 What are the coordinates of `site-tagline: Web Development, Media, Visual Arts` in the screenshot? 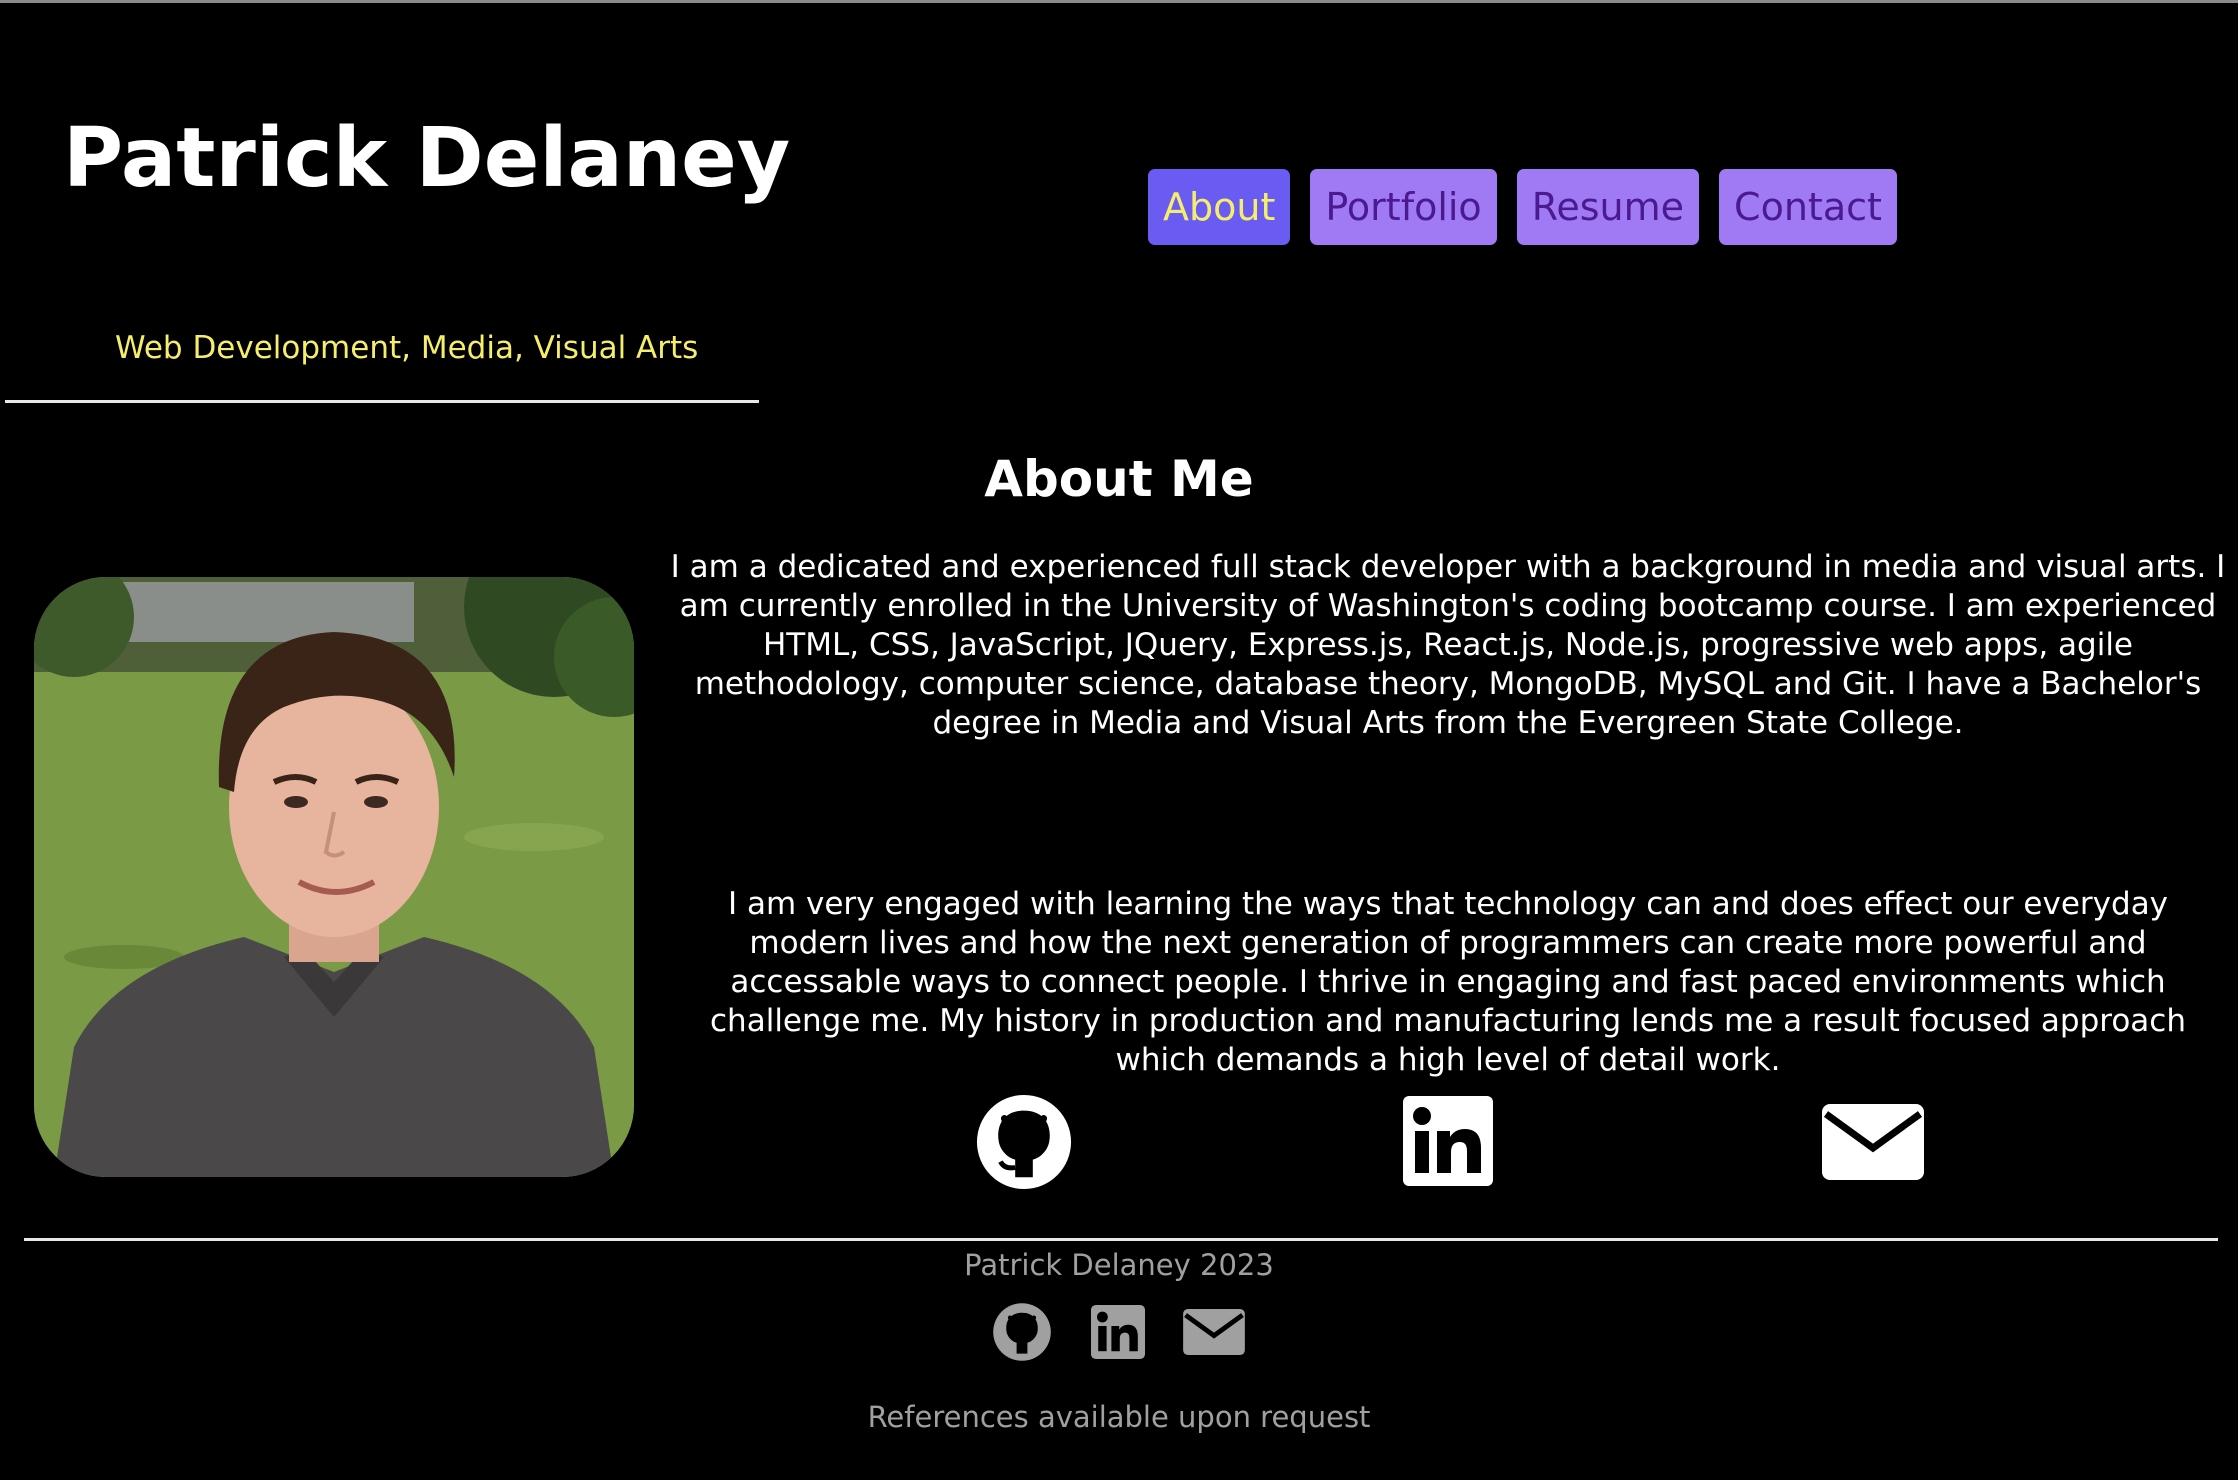 It's located at (407, 348).